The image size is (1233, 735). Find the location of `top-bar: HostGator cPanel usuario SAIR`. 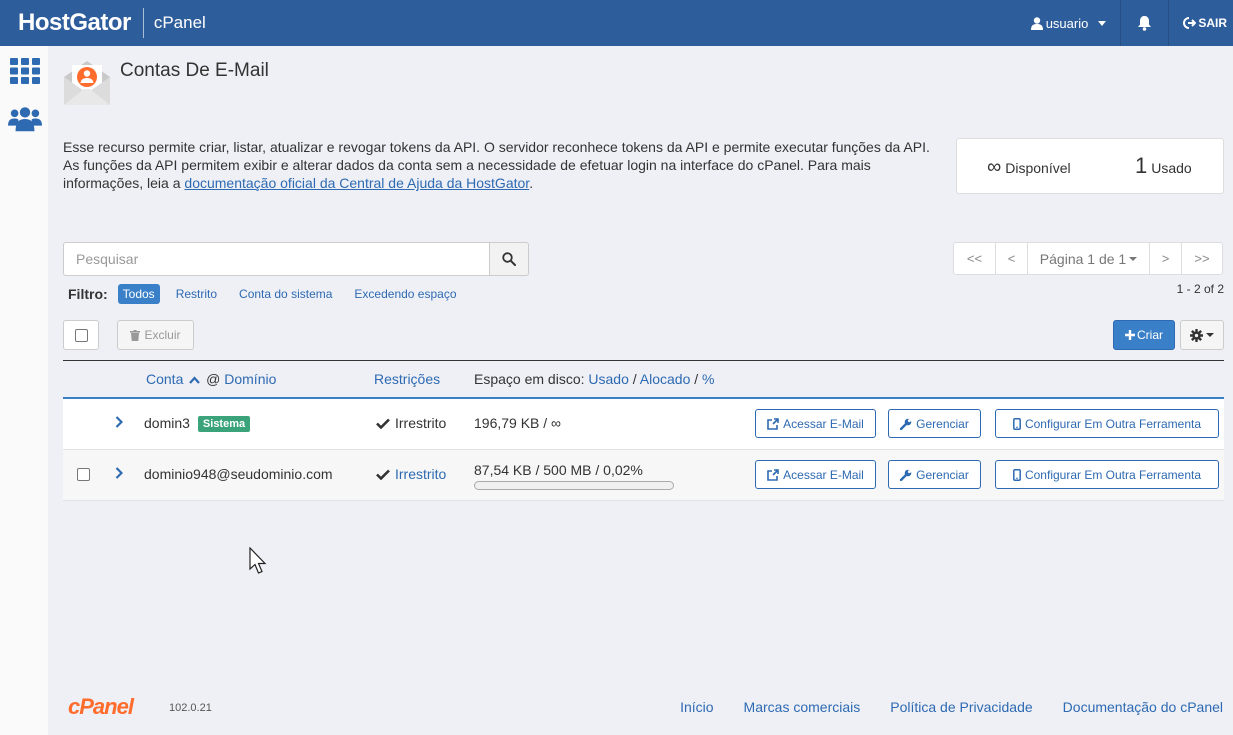

top-bar: HostGator cPanel usuario SAIR is located at coordinates (616, 23).